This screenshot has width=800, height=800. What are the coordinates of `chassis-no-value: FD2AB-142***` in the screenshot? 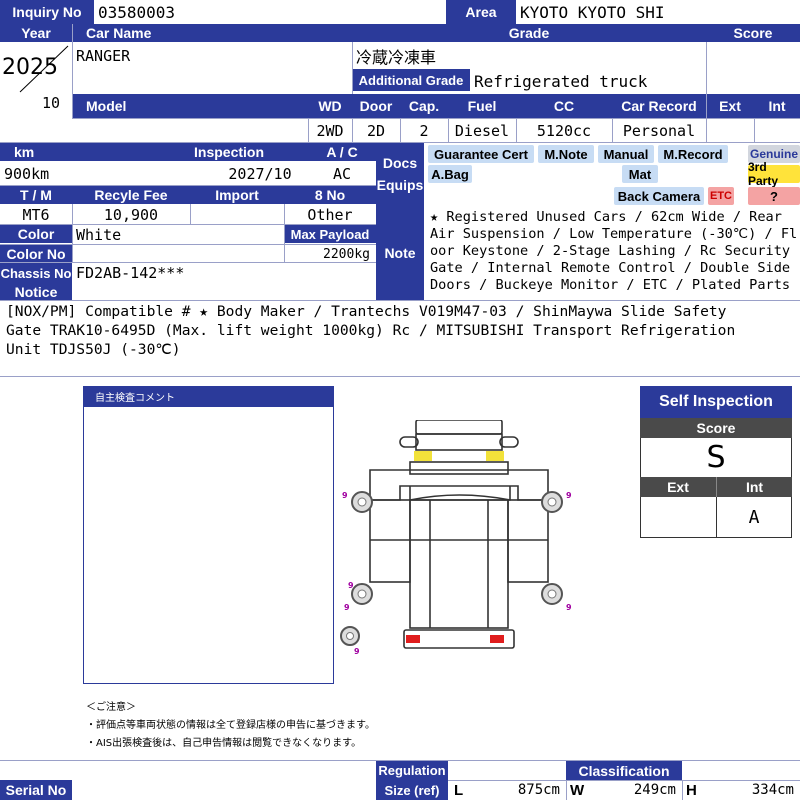 It's located at (130, 273).